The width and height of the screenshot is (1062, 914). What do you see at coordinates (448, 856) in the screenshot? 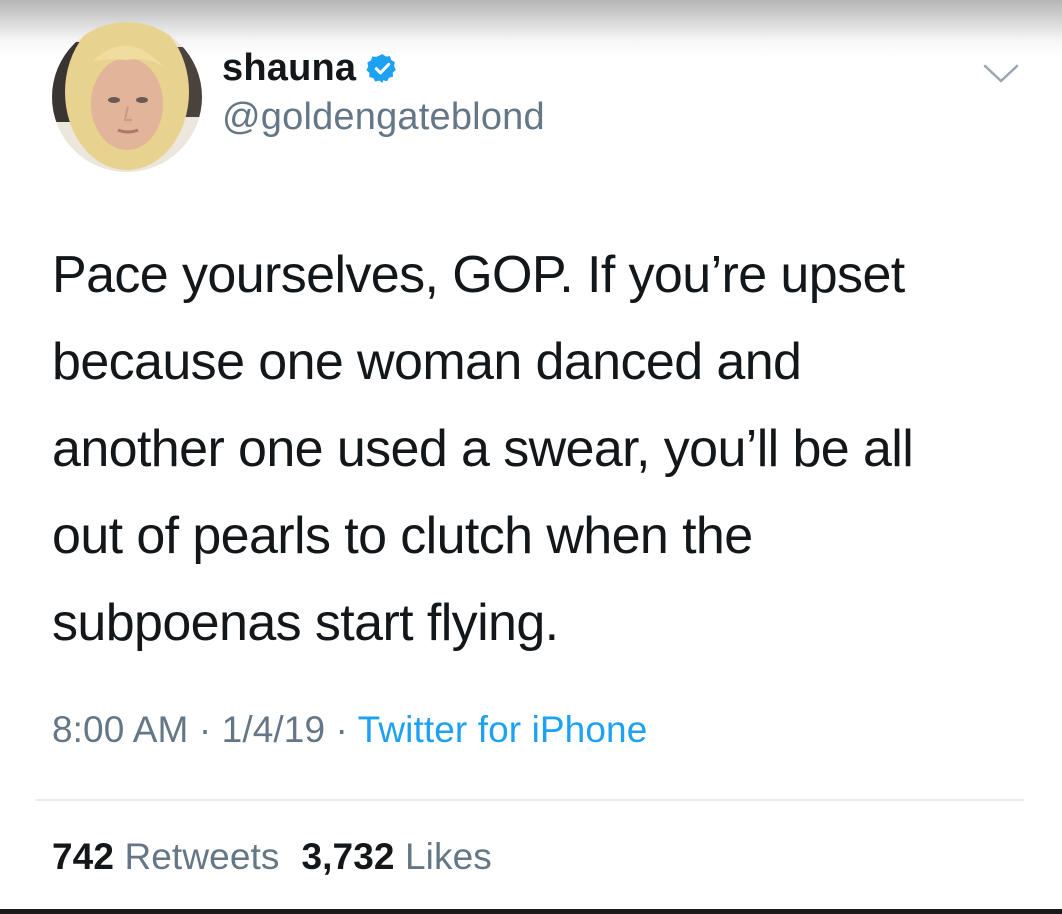
I see `likes-label: Likes` at bounding box center [448, 856].